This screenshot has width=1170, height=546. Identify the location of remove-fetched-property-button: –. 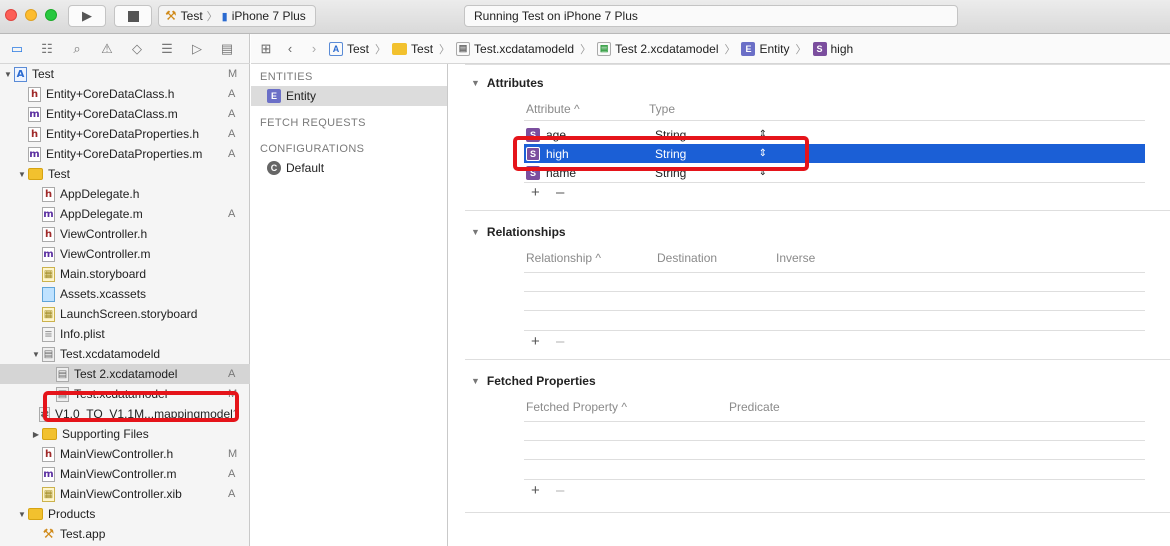
(560, 490).